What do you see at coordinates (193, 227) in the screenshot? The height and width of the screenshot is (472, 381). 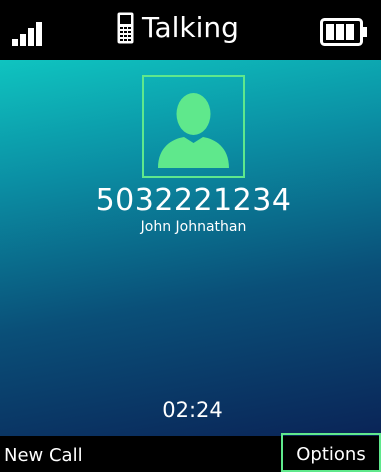 I see `caller-name: John Johnathan` at bounding box center [193, 227].